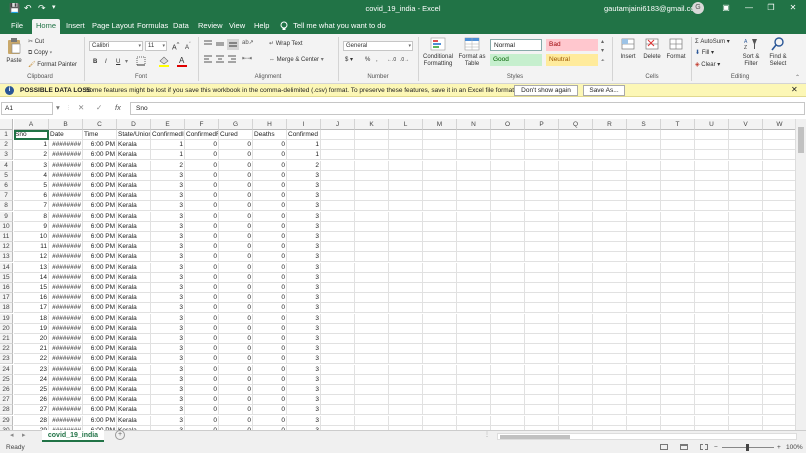  Describe the element at coordinates (220, 60) in the screenshot. I see `align-center-button` at that location.